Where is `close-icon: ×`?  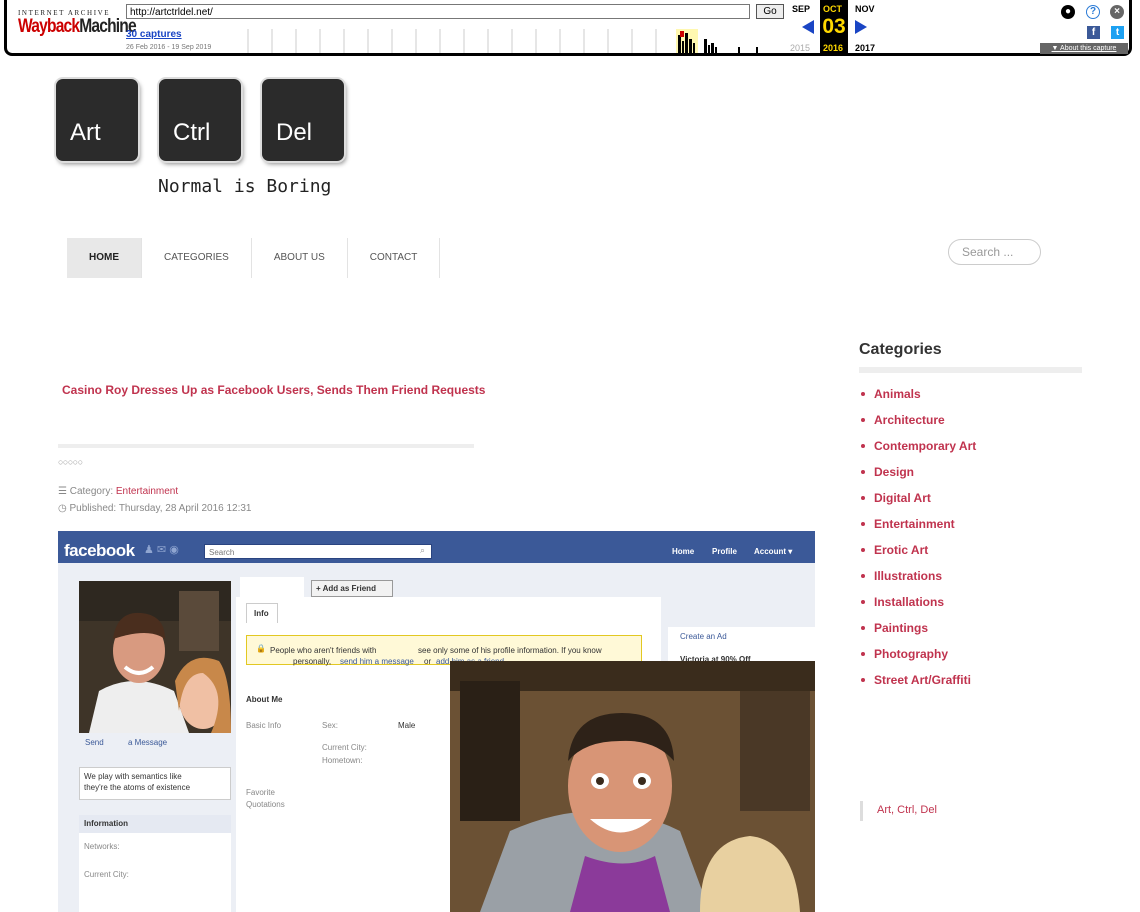
close-icon: × is located at coordinates (1117, 12).